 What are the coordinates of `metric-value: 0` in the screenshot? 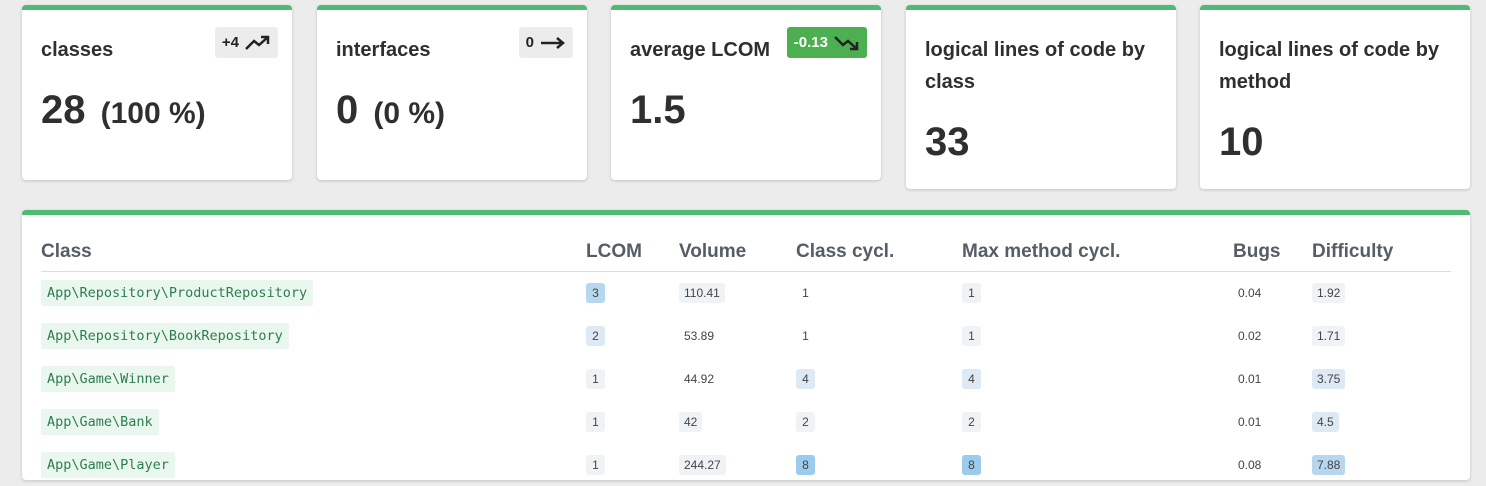 It's located at (347, 110).